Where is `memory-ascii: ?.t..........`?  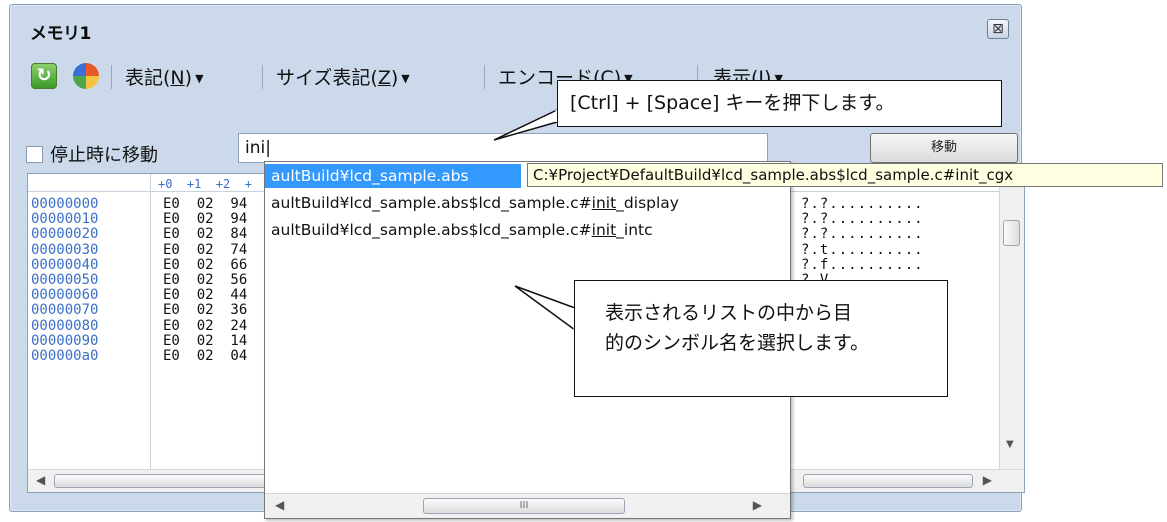
memory-ascii: ?.t.......... is located at coordinates (862, 249).